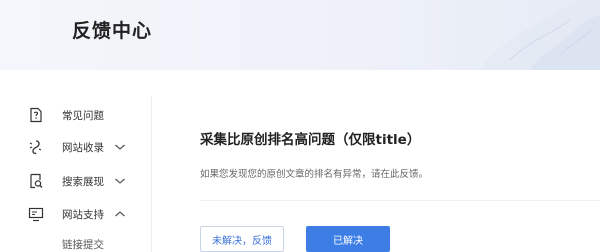  Describe the element at coordinates (83, 182) in the screenshot. I see `sidebar-item-label: 搜索展现` at that location.